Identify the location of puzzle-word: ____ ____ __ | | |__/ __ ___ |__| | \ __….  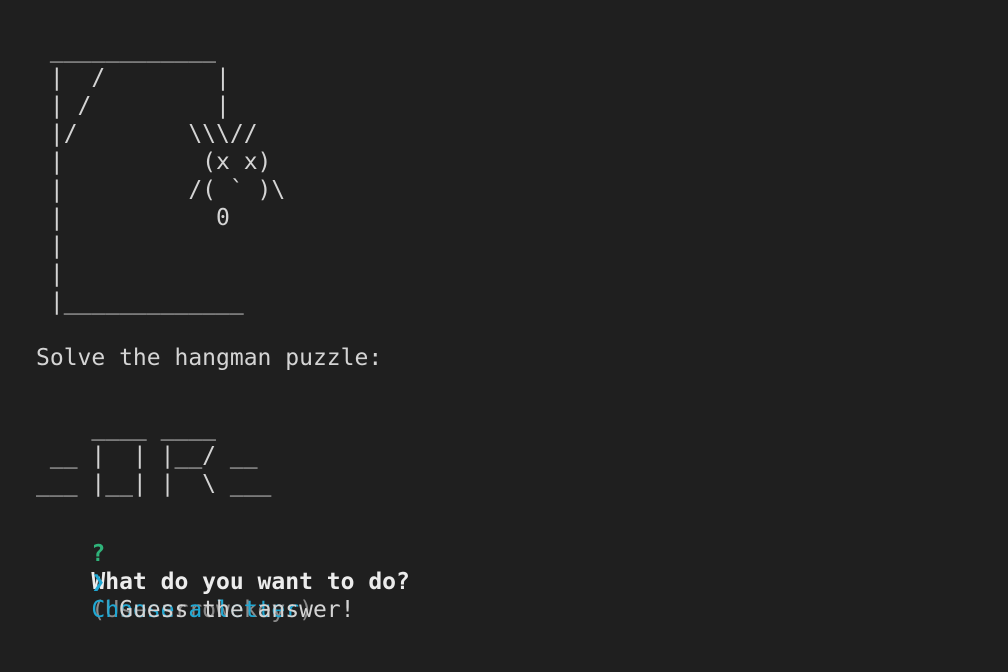
(154, 456).